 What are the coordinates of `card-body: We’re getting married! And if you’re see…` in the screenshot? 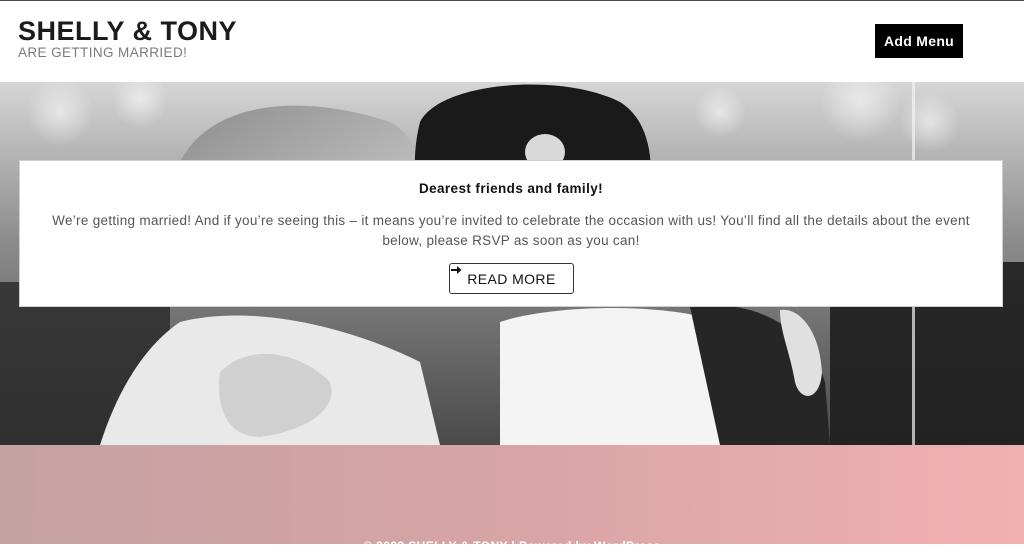 It's located at (511, 230).